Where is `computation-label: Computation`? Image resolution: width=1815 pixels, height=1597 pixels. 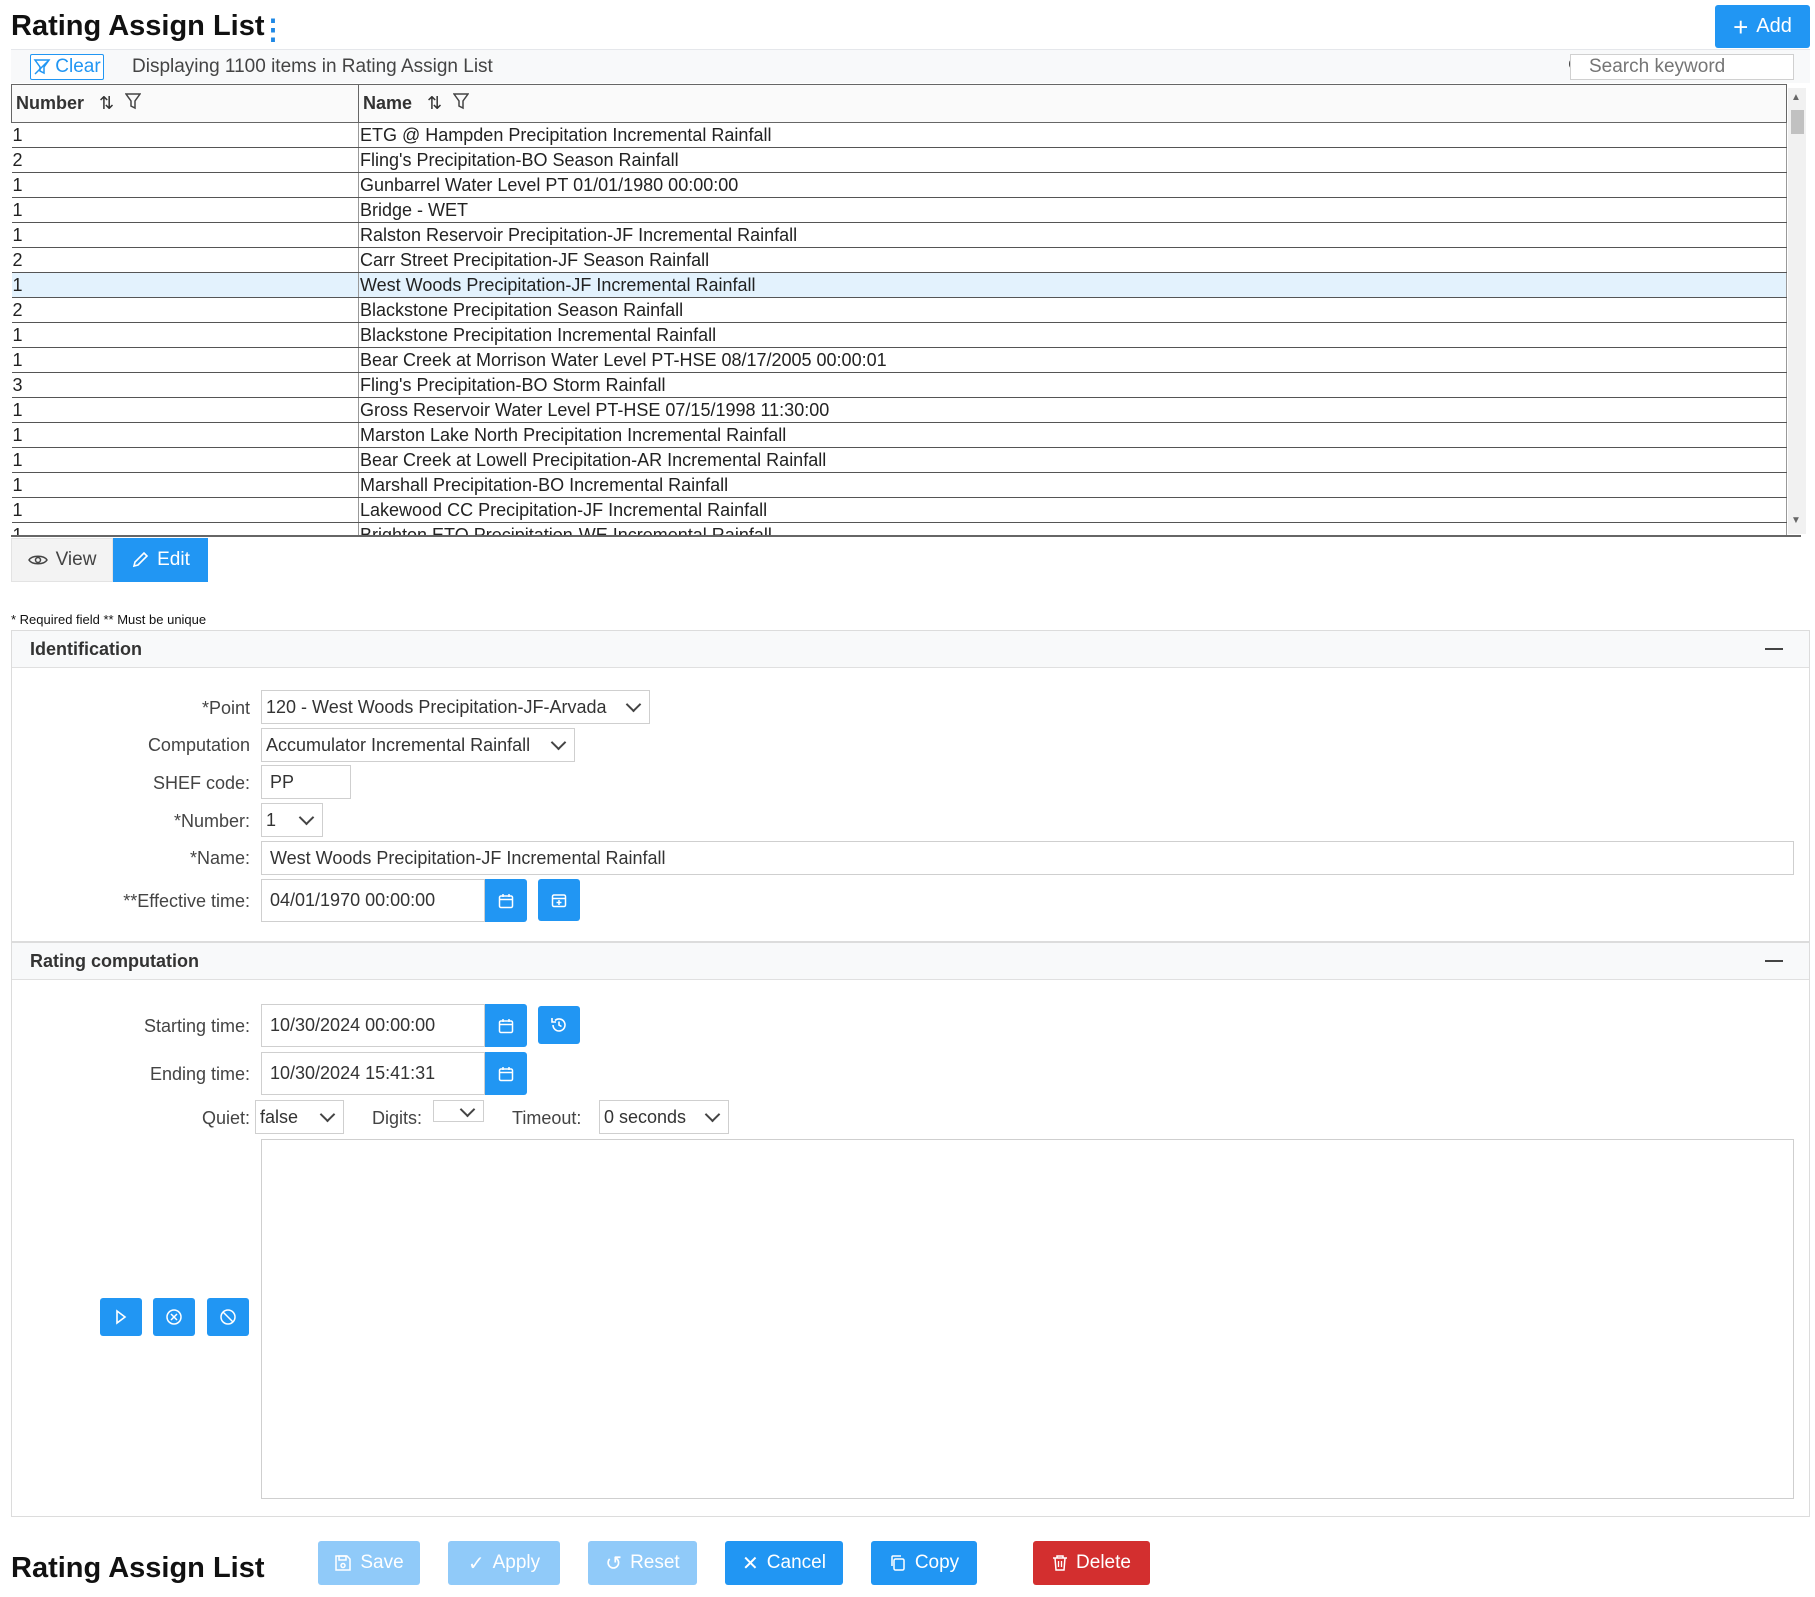 computation-label: Computation is located at coordinates (198, 745).